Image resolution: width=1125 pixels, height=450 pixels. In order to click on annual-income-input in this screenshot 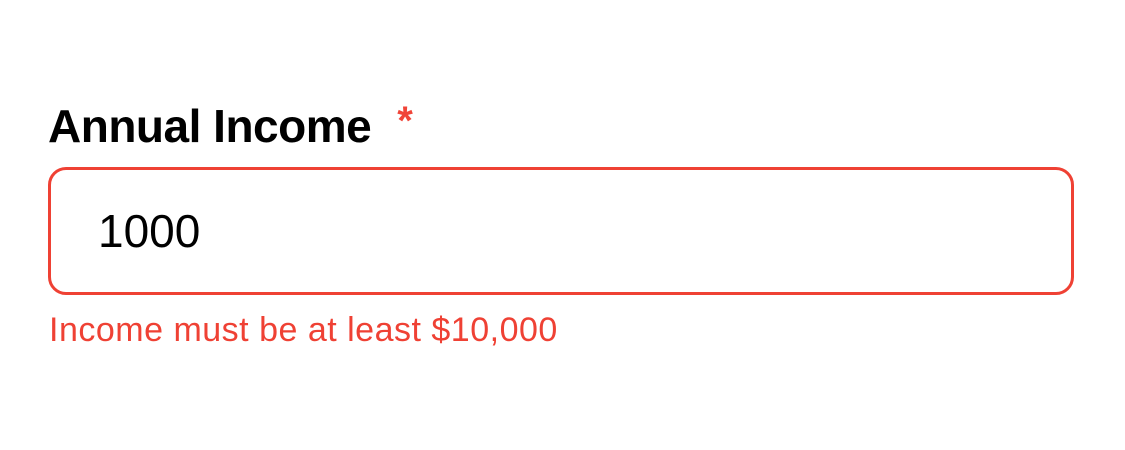, I will do `click(584, 231)`.